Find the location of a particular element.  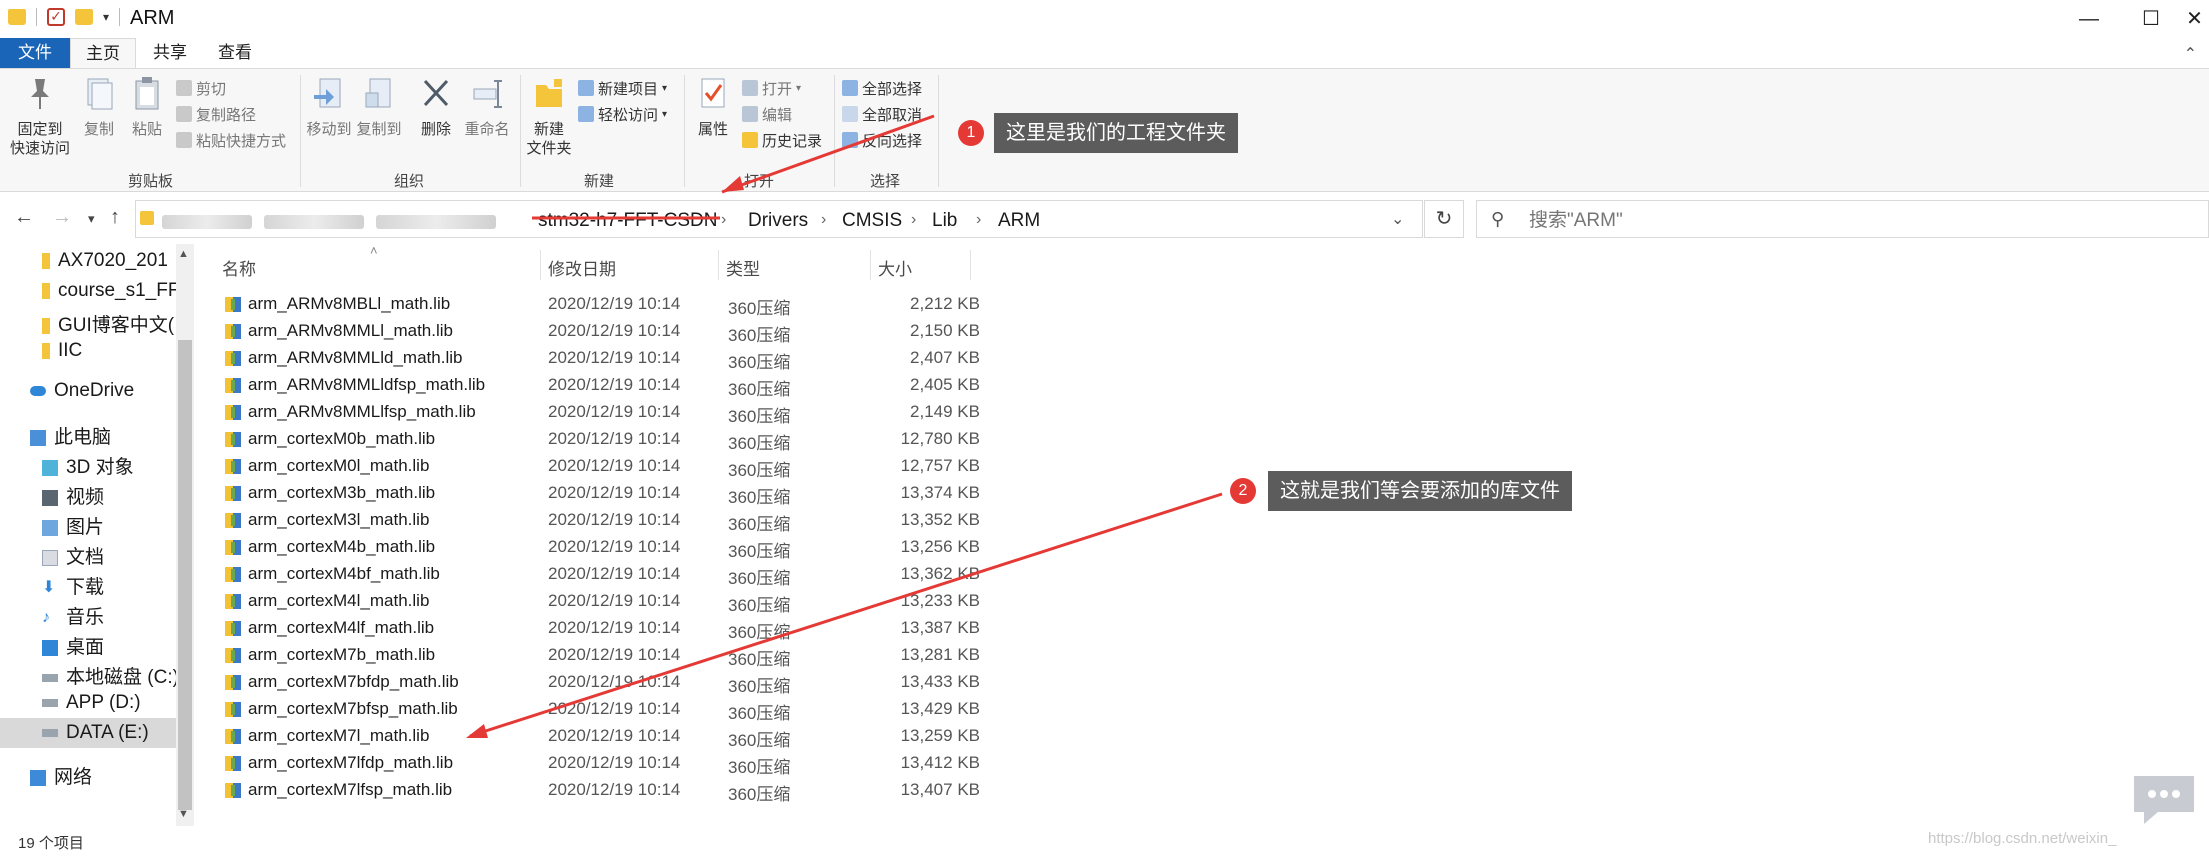

annotation-callout-1: 这里是我们的工程文件夹 is located at coordinates (1116, 133).